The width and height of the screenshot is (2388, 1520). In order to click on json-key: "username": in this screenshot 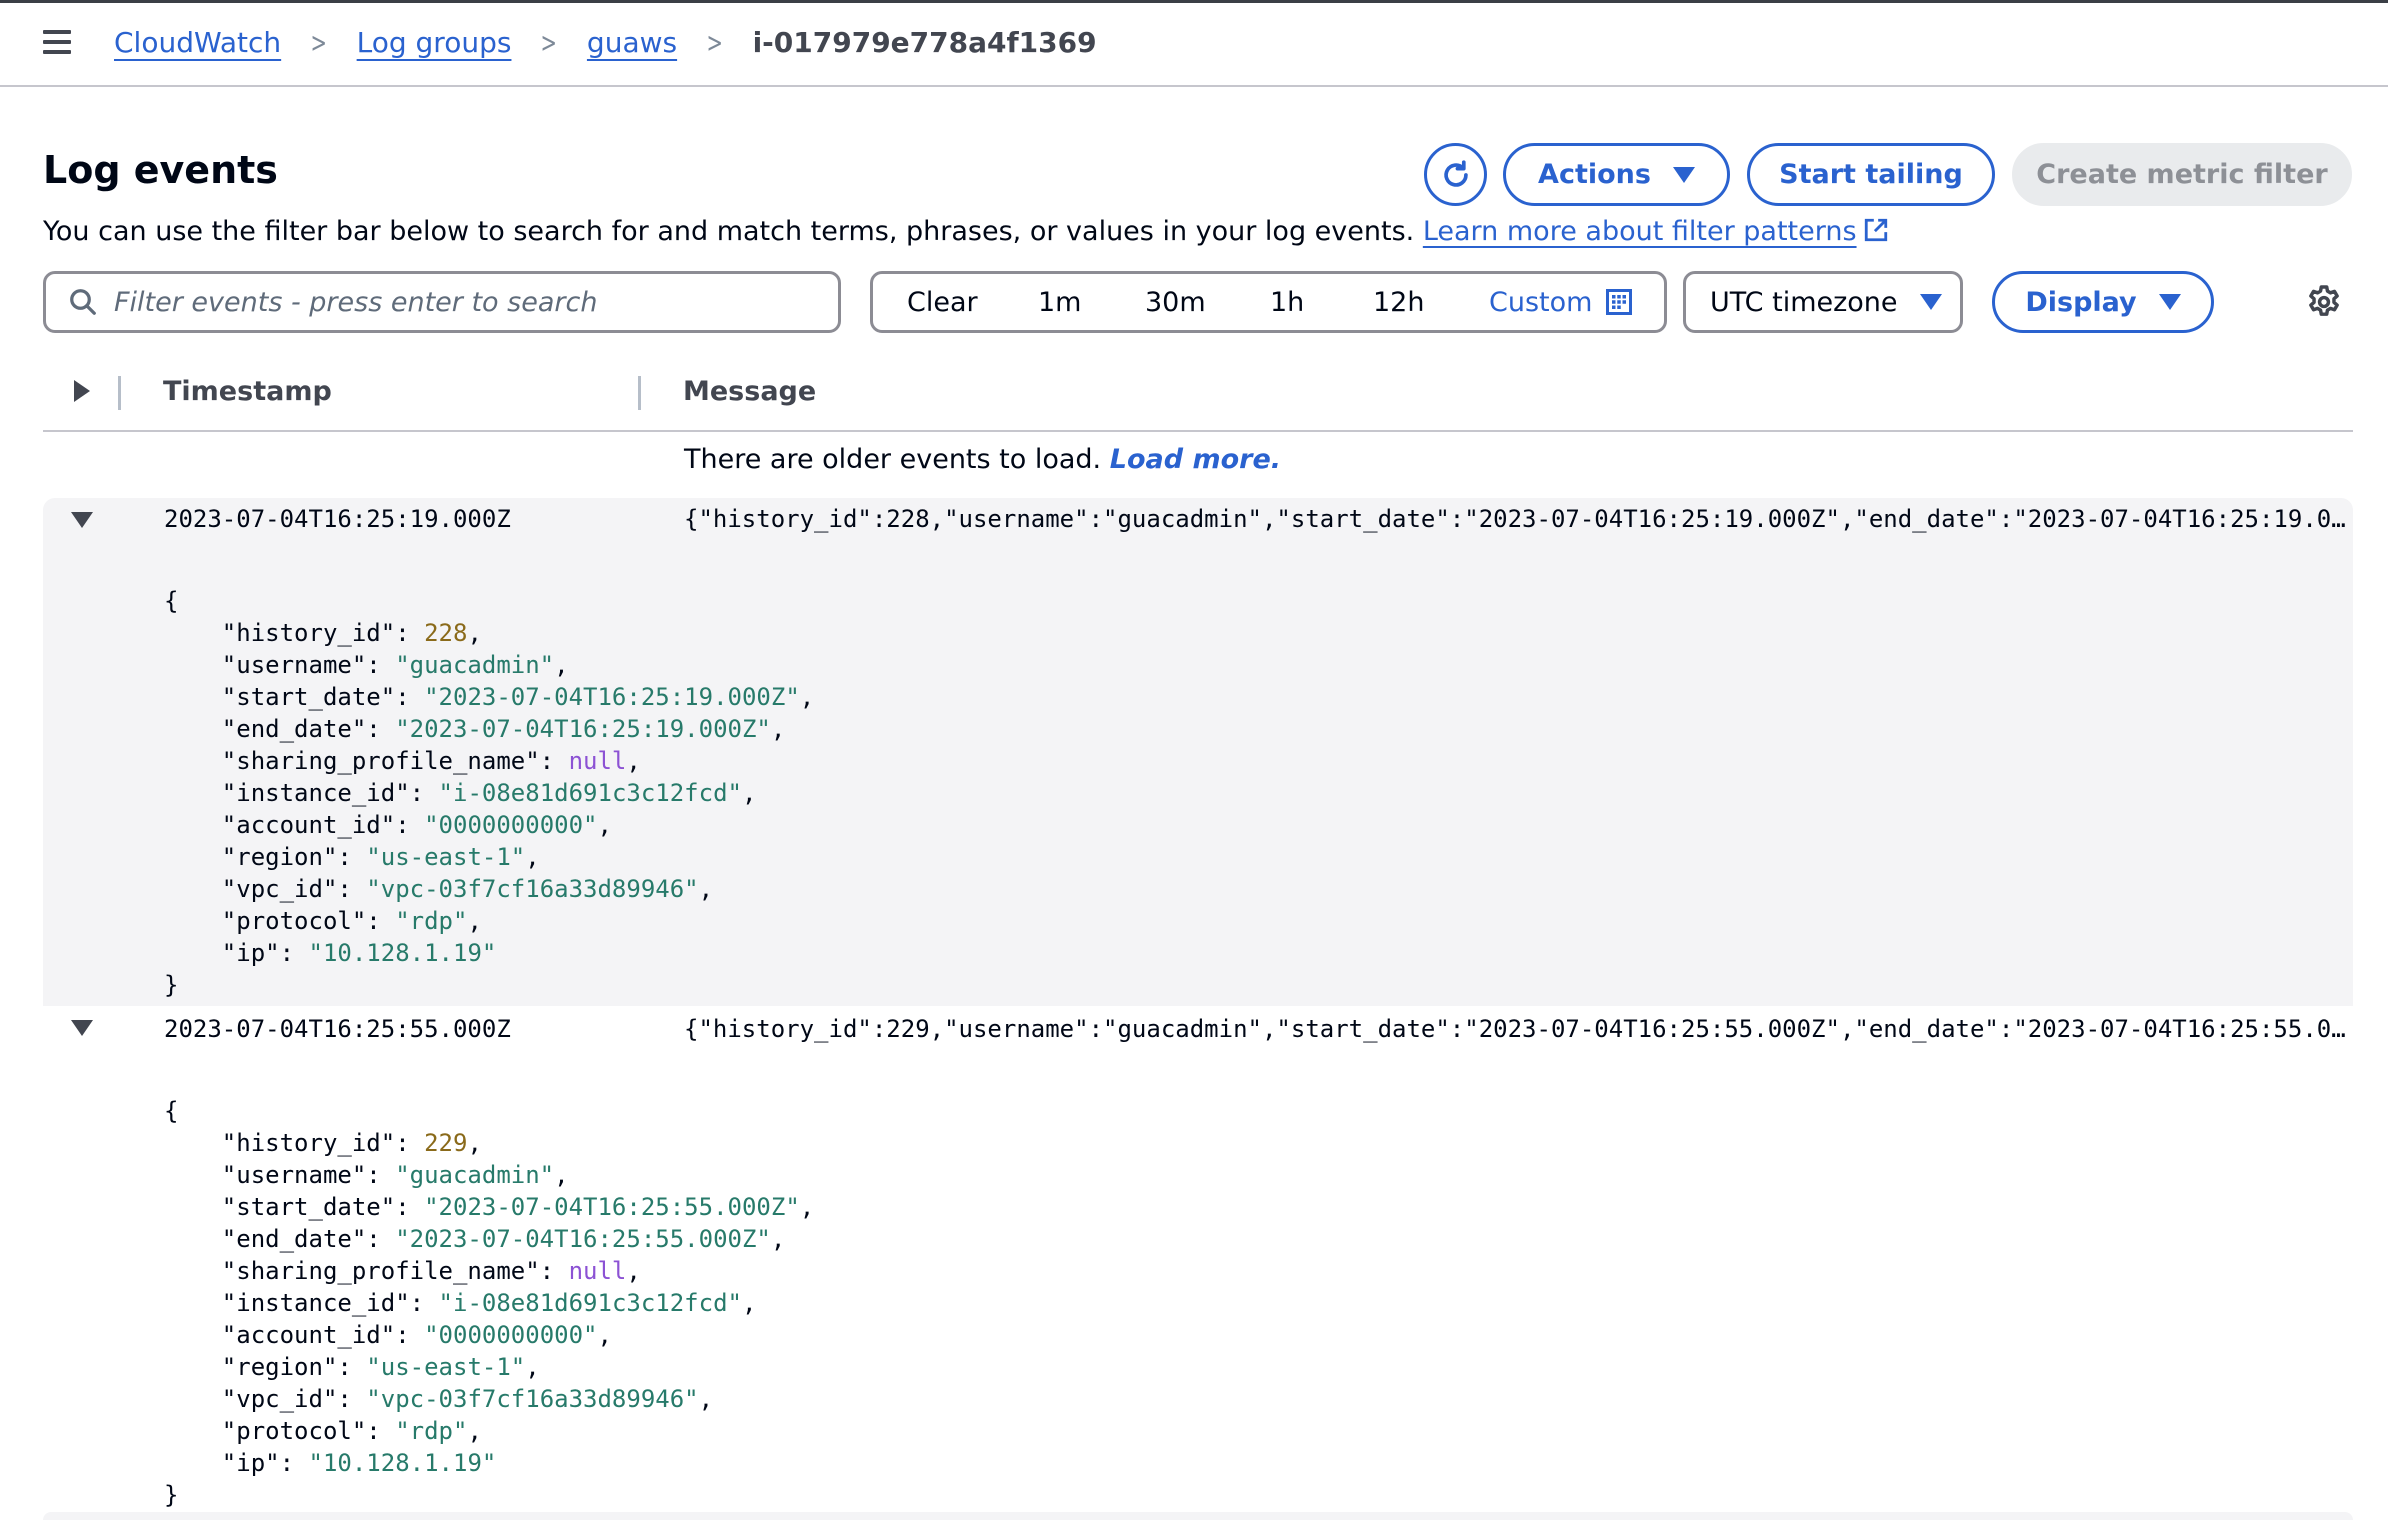, I will do `click(280, 1175)`.